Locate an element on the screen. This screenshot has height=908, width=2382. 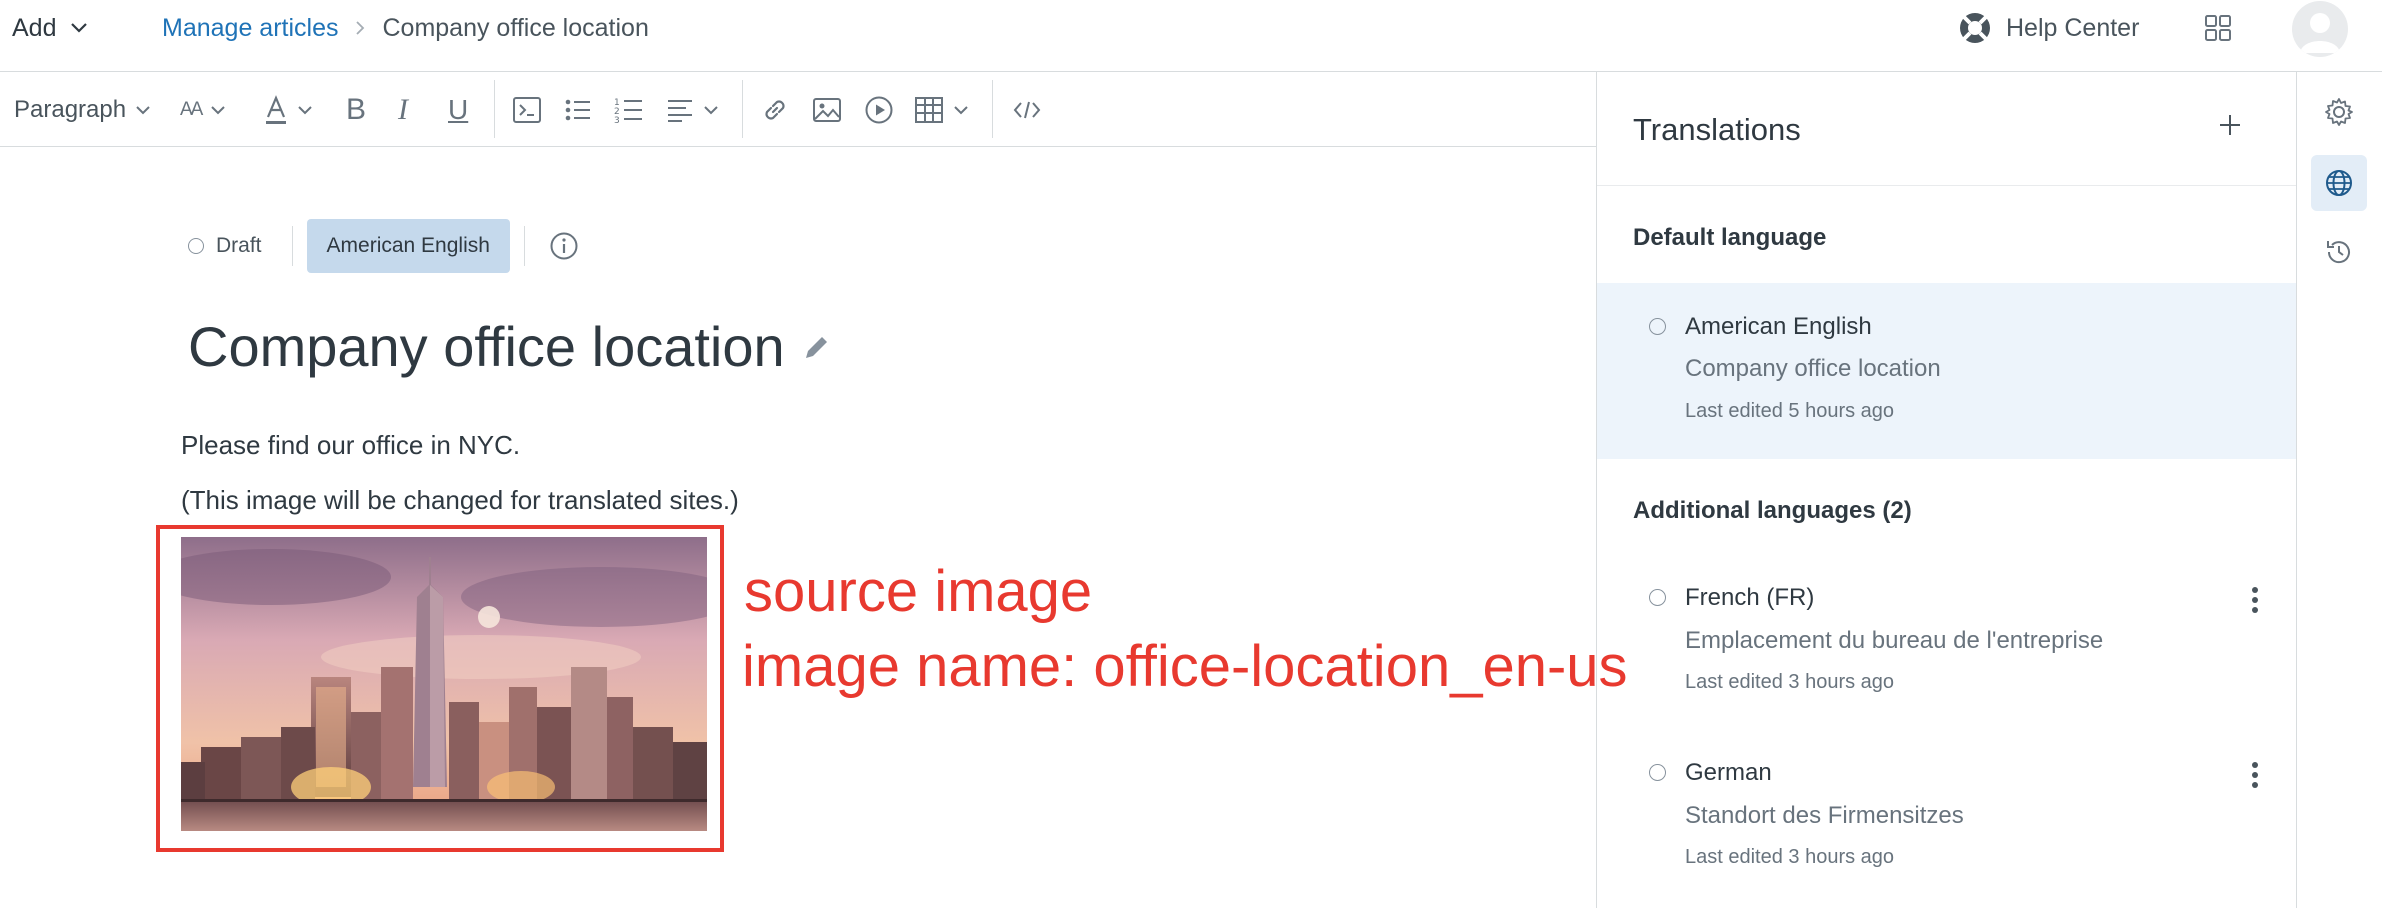
translation-language: American English is located at coordinates (1778, 326).